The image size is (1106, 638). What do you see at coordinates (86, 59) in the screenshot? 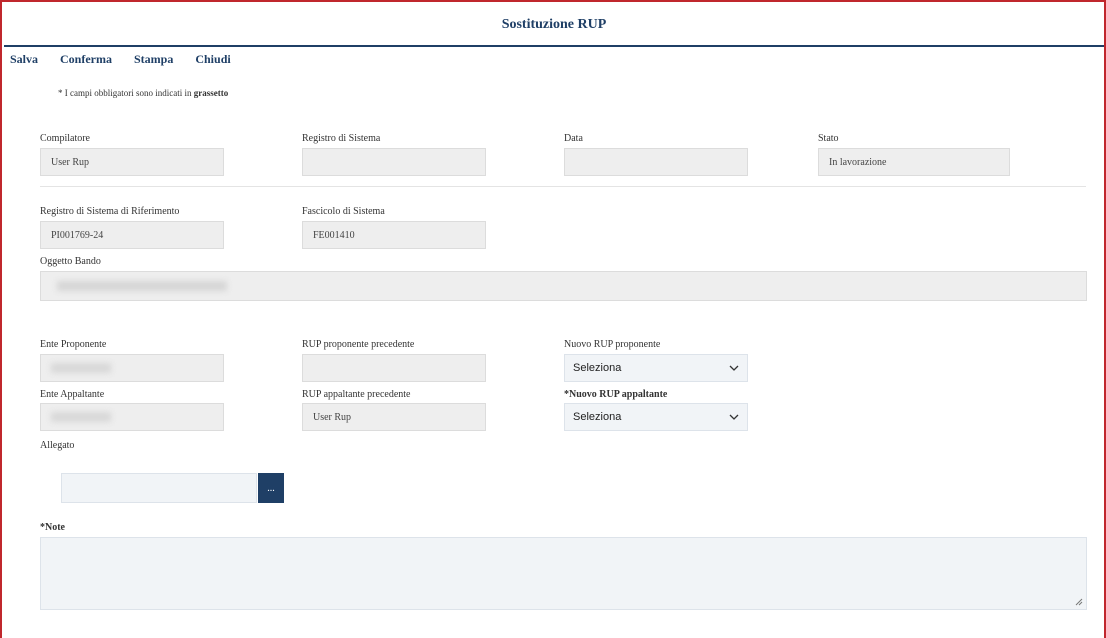
I see `confirm-button: Conferma` at bounding box center [86, 59].